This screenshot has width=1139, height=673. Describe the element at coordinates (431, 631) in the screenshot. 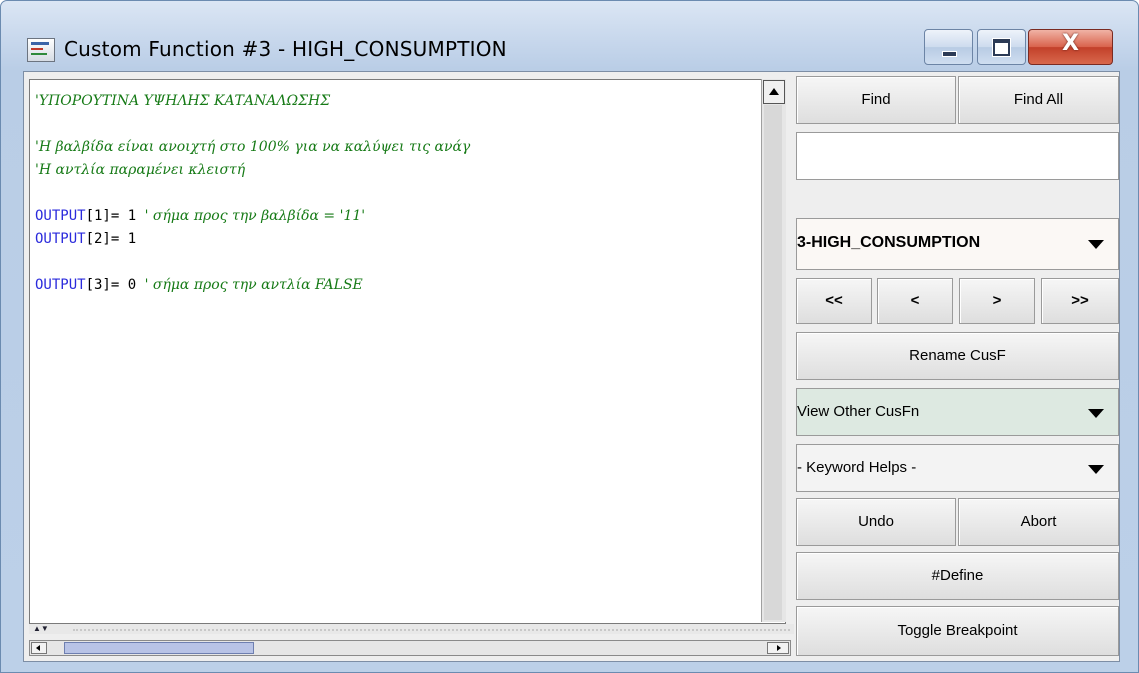

I see `splitter-handle` at that location.